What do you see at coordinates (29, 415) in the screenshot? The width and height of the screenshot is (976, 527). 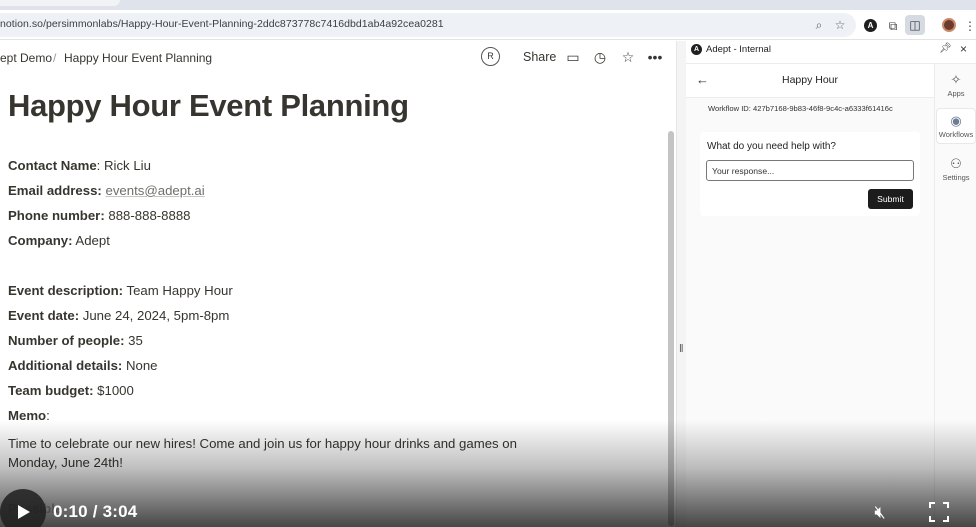 I see `field-memo: Memo:` at bounding box center [29, 415].